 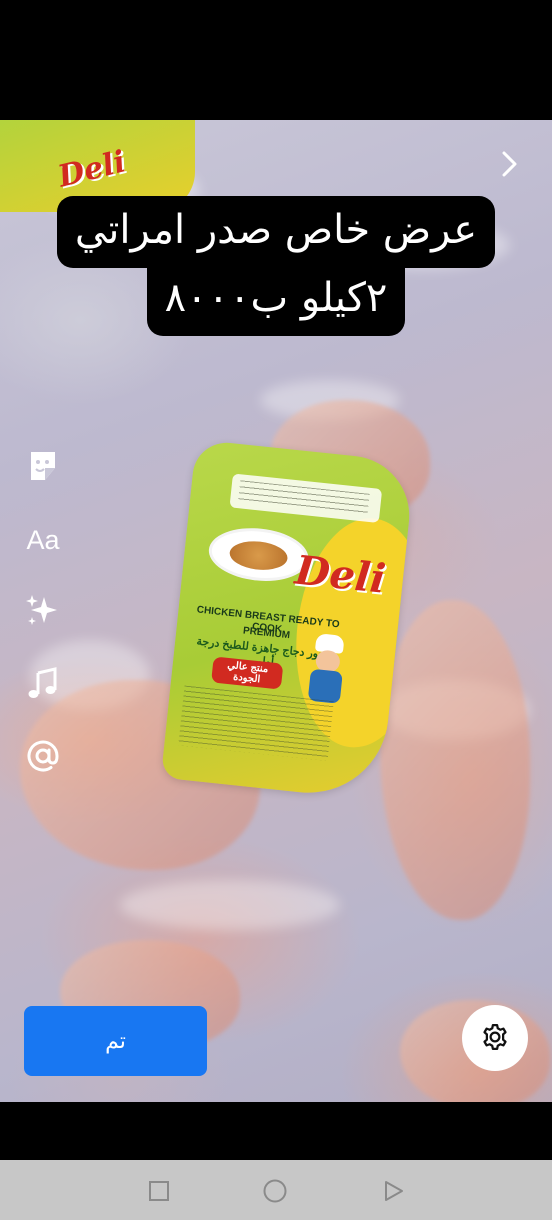 What do you see at coordinates (43, 466) in the screenshot?
I see `sticker-icon` at bounding box center [43, 466].